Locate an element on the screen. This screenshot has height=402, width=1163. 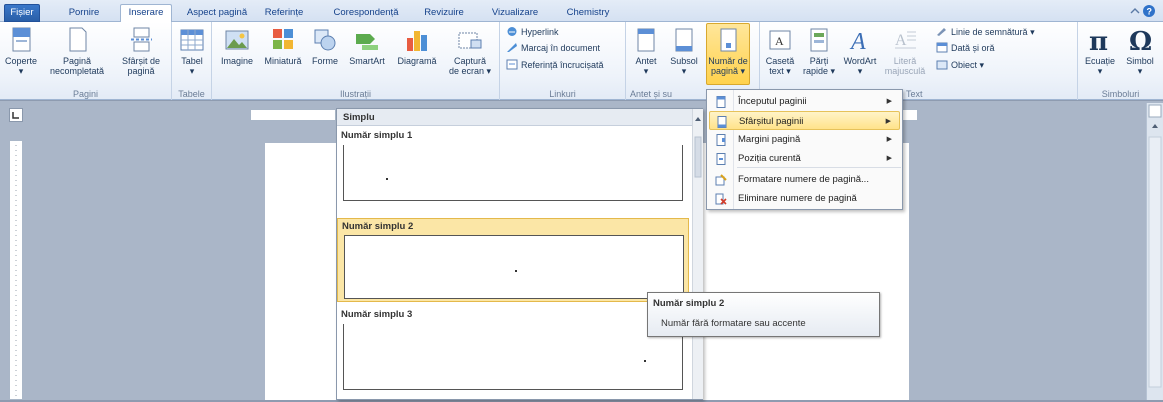
quick-parts-label-2-row: rapide ▾ is located at coordinates (819, 71).